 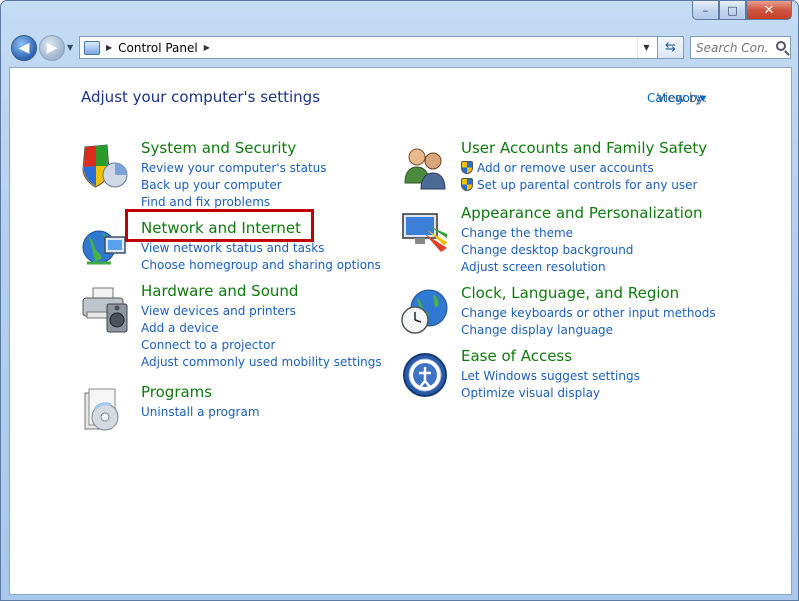 What do you see at coordinates (381, 47) in the screenshot?
I see `address-bar: ▶ Control Panel ▶ ▼ ⇆` at bounding box center [381, 47].